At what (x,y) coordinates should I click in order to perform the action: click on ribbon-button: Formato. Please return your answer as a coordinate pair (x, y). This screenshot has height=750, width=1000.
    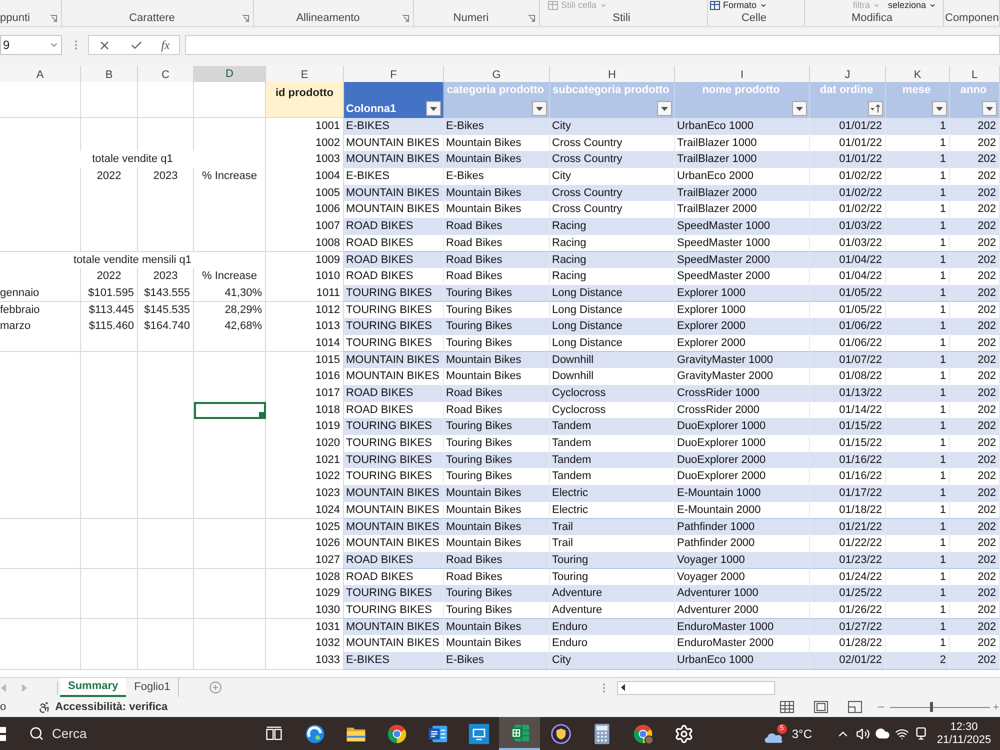
    Looking at the image, I should click on (738, 5).